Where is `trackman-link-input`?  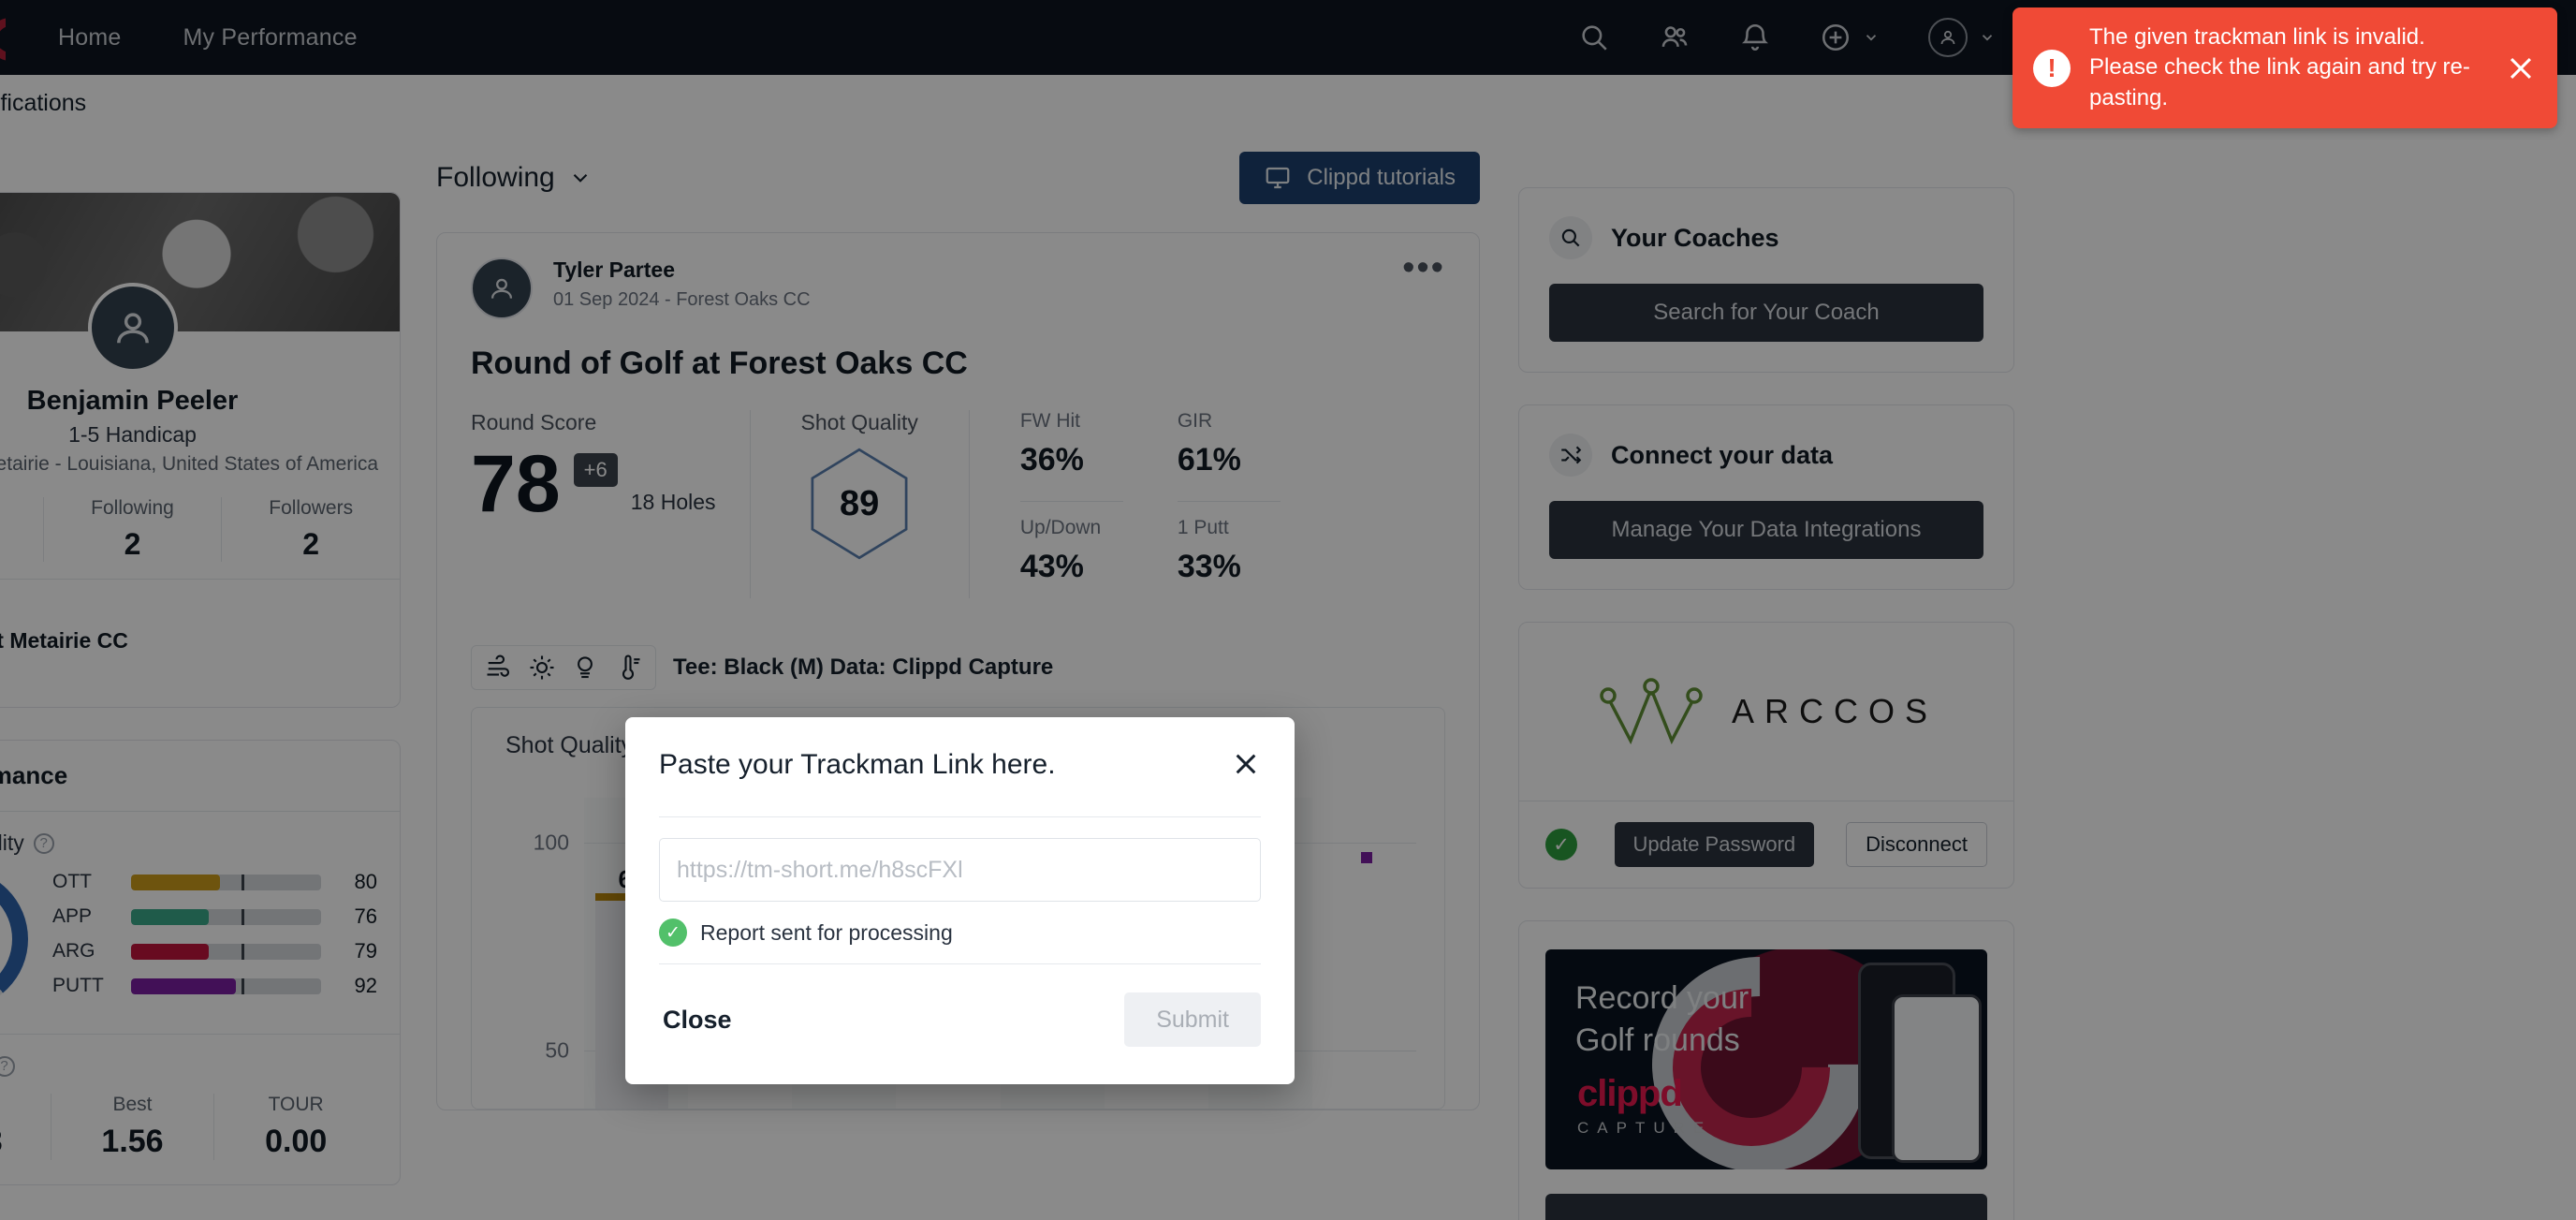 trackman-link-input is located at coordinates (960, 870).